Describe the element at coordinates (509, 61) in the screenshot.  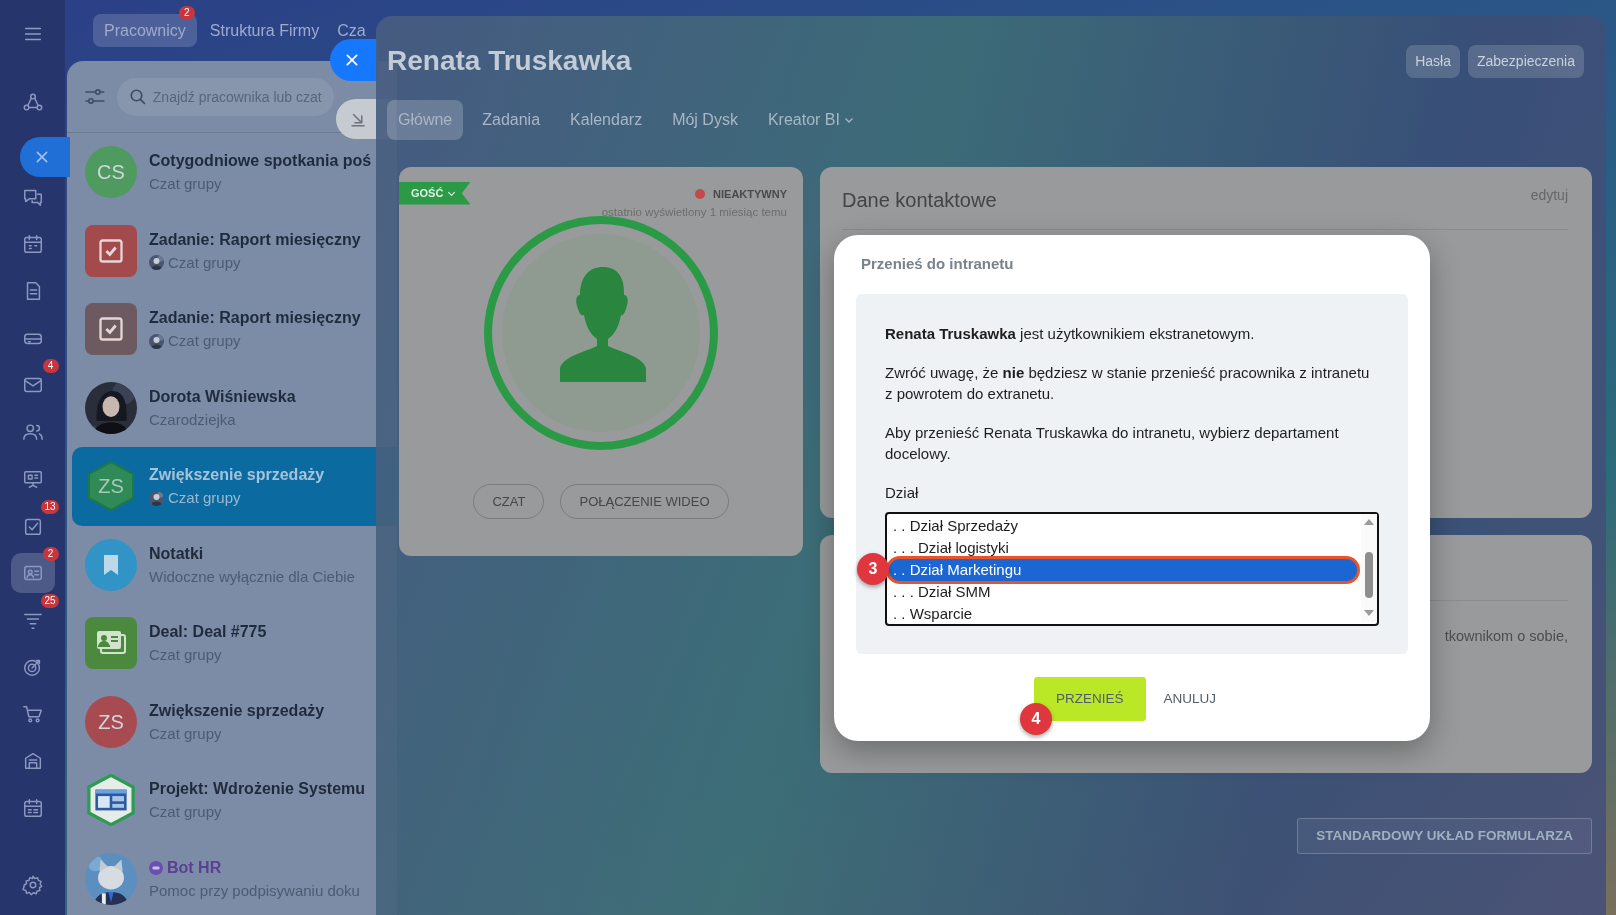
I see `profile-title: Renata Truskawka` at that location.